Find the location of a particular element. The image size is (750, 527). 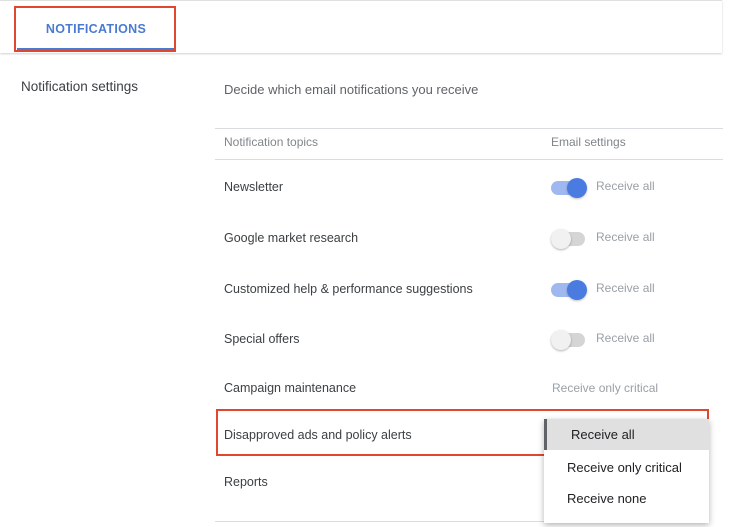

customized-help-setting-label: Receive all is located at coordinates (625, 288).